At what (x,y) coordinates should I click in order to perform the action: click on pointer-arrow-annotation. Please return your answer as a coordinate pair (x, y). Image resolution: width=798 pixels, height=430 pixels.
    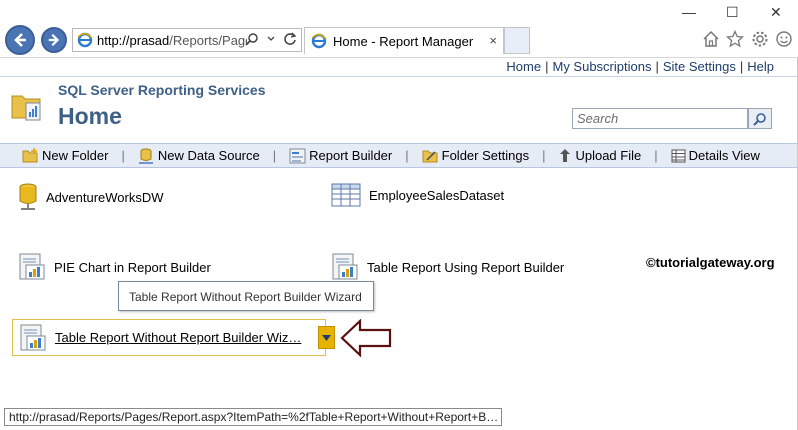
    Looking at the image, I should click on (366, 338).